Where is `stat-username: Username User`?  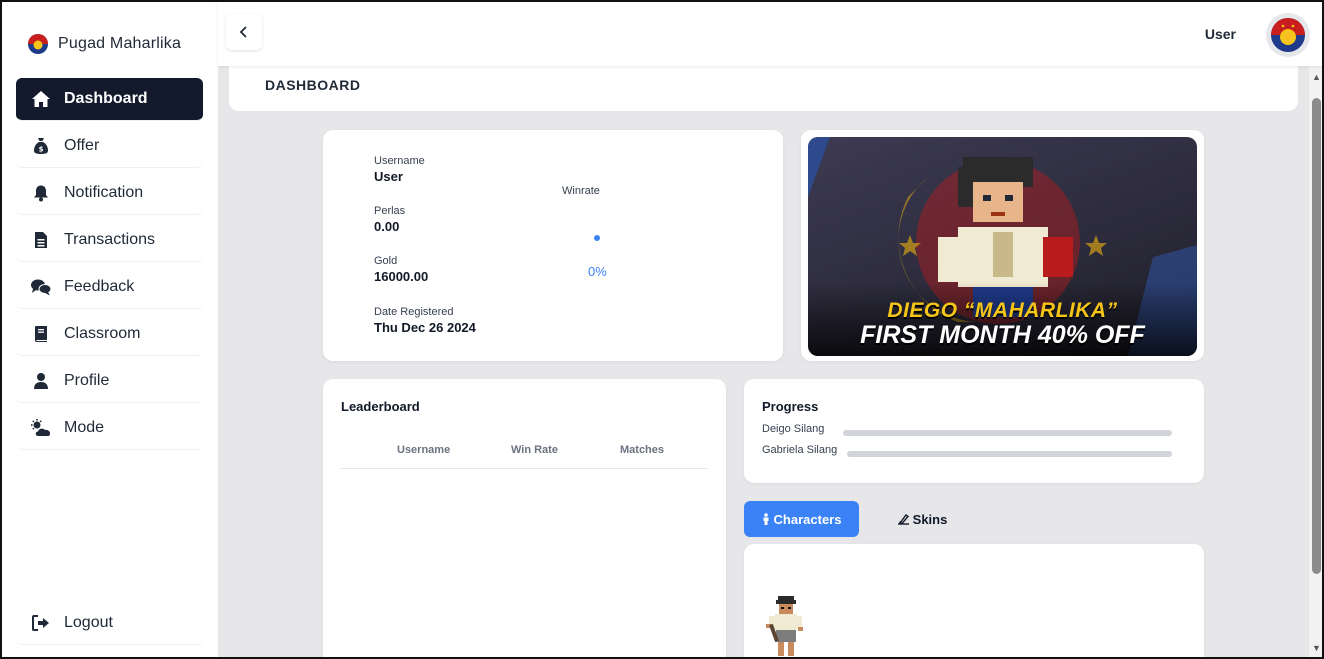
stat-username: Username User is located at coordinates (399, 169).